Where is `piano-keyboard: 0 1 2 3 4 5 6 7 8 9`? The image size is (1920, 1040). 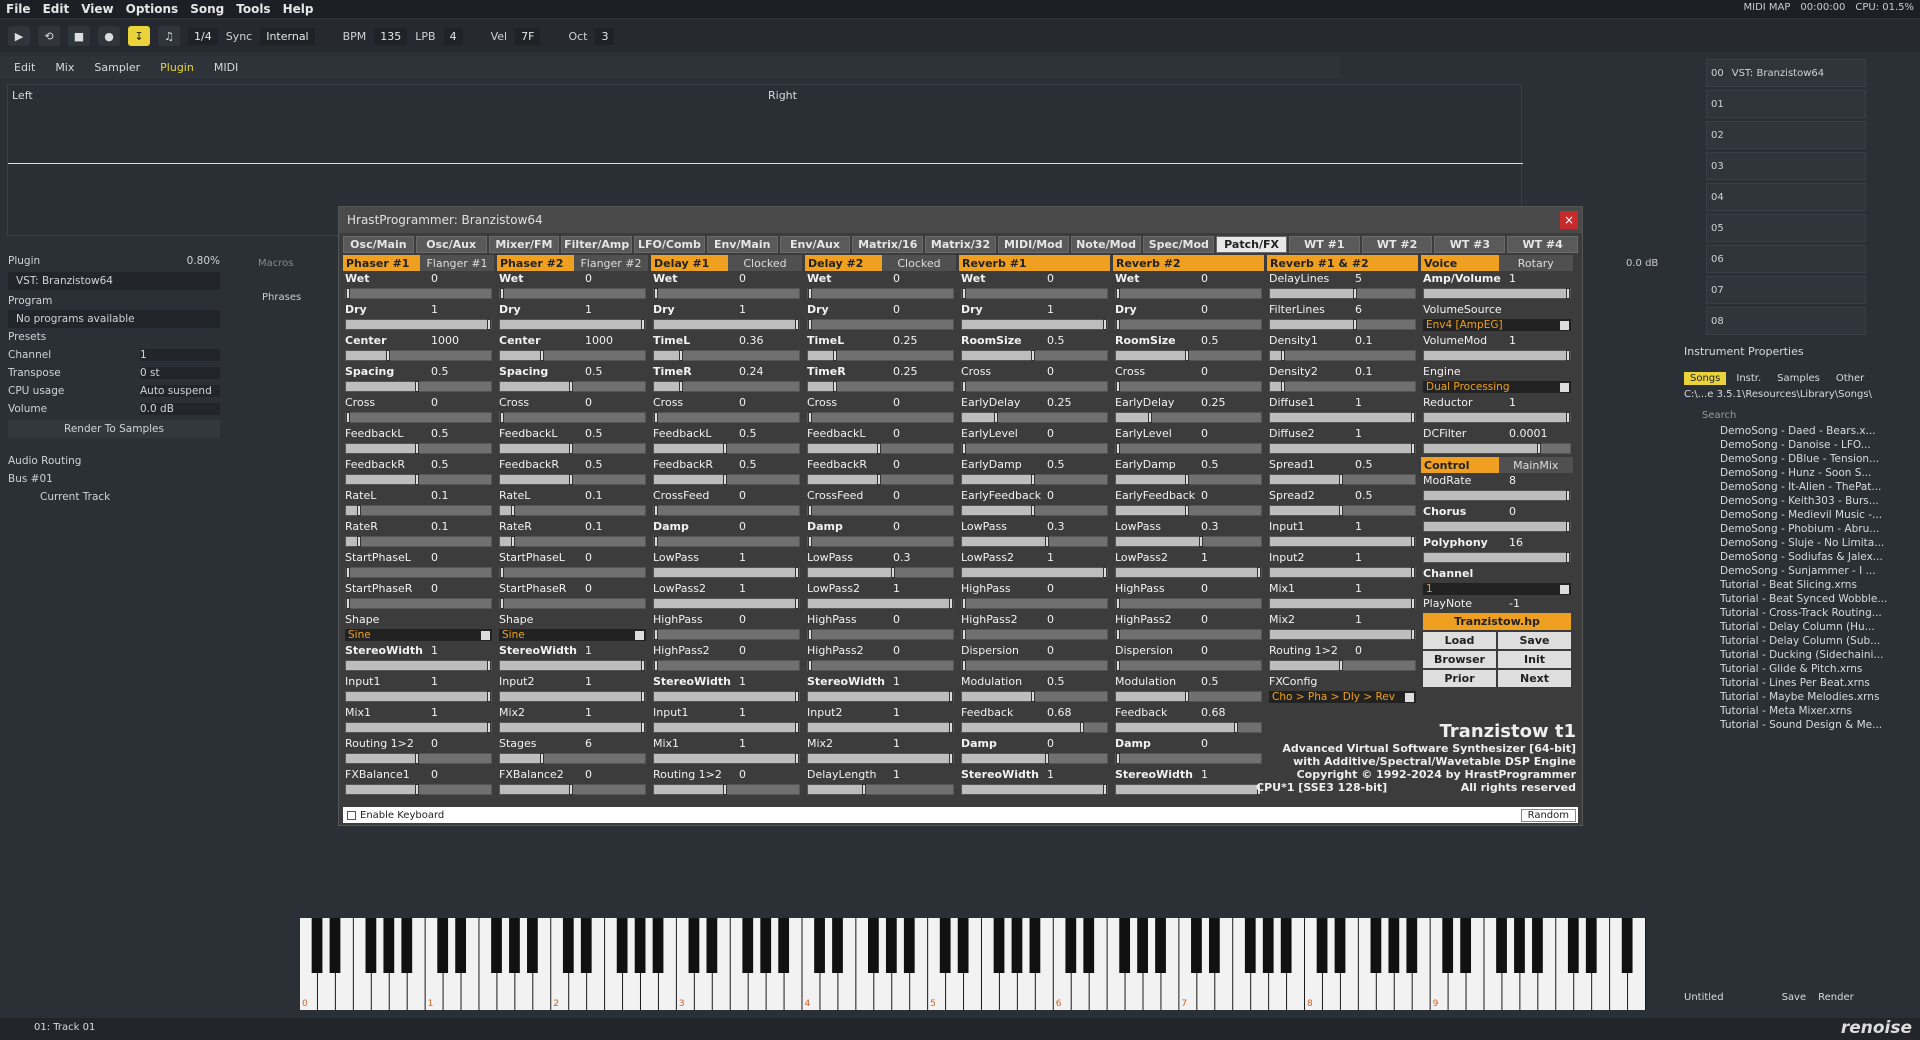
piano-keyboard: 0 1 2 3 4 5 6 7 8 9 is located at coordinates (973, 964).